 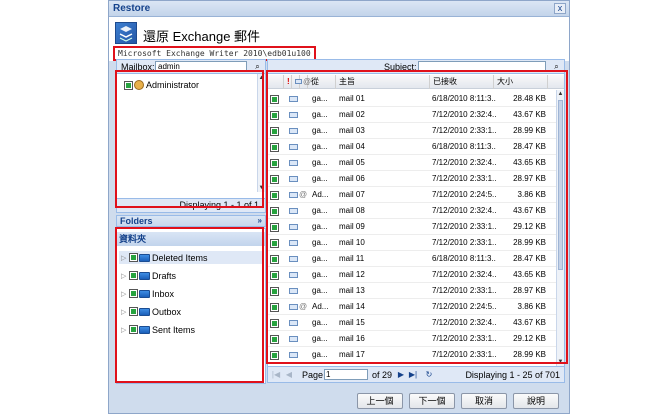 What do you see at coordinates (289, 374) in the screenshot?
I see `prev-page-icon: ◀` at bounding box center [289, 374].